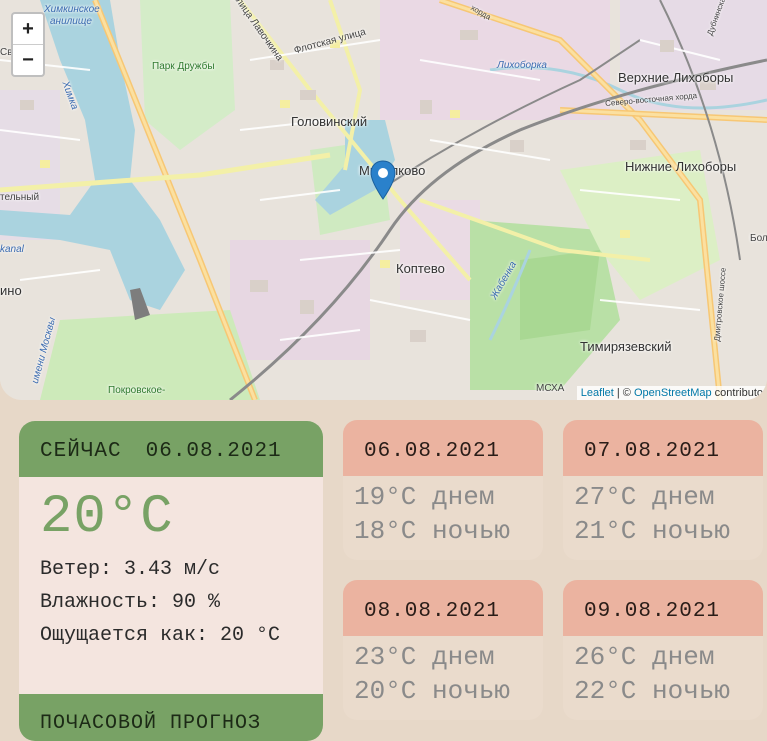  I want to click on map-label-ino: ино, so click(11, 290).